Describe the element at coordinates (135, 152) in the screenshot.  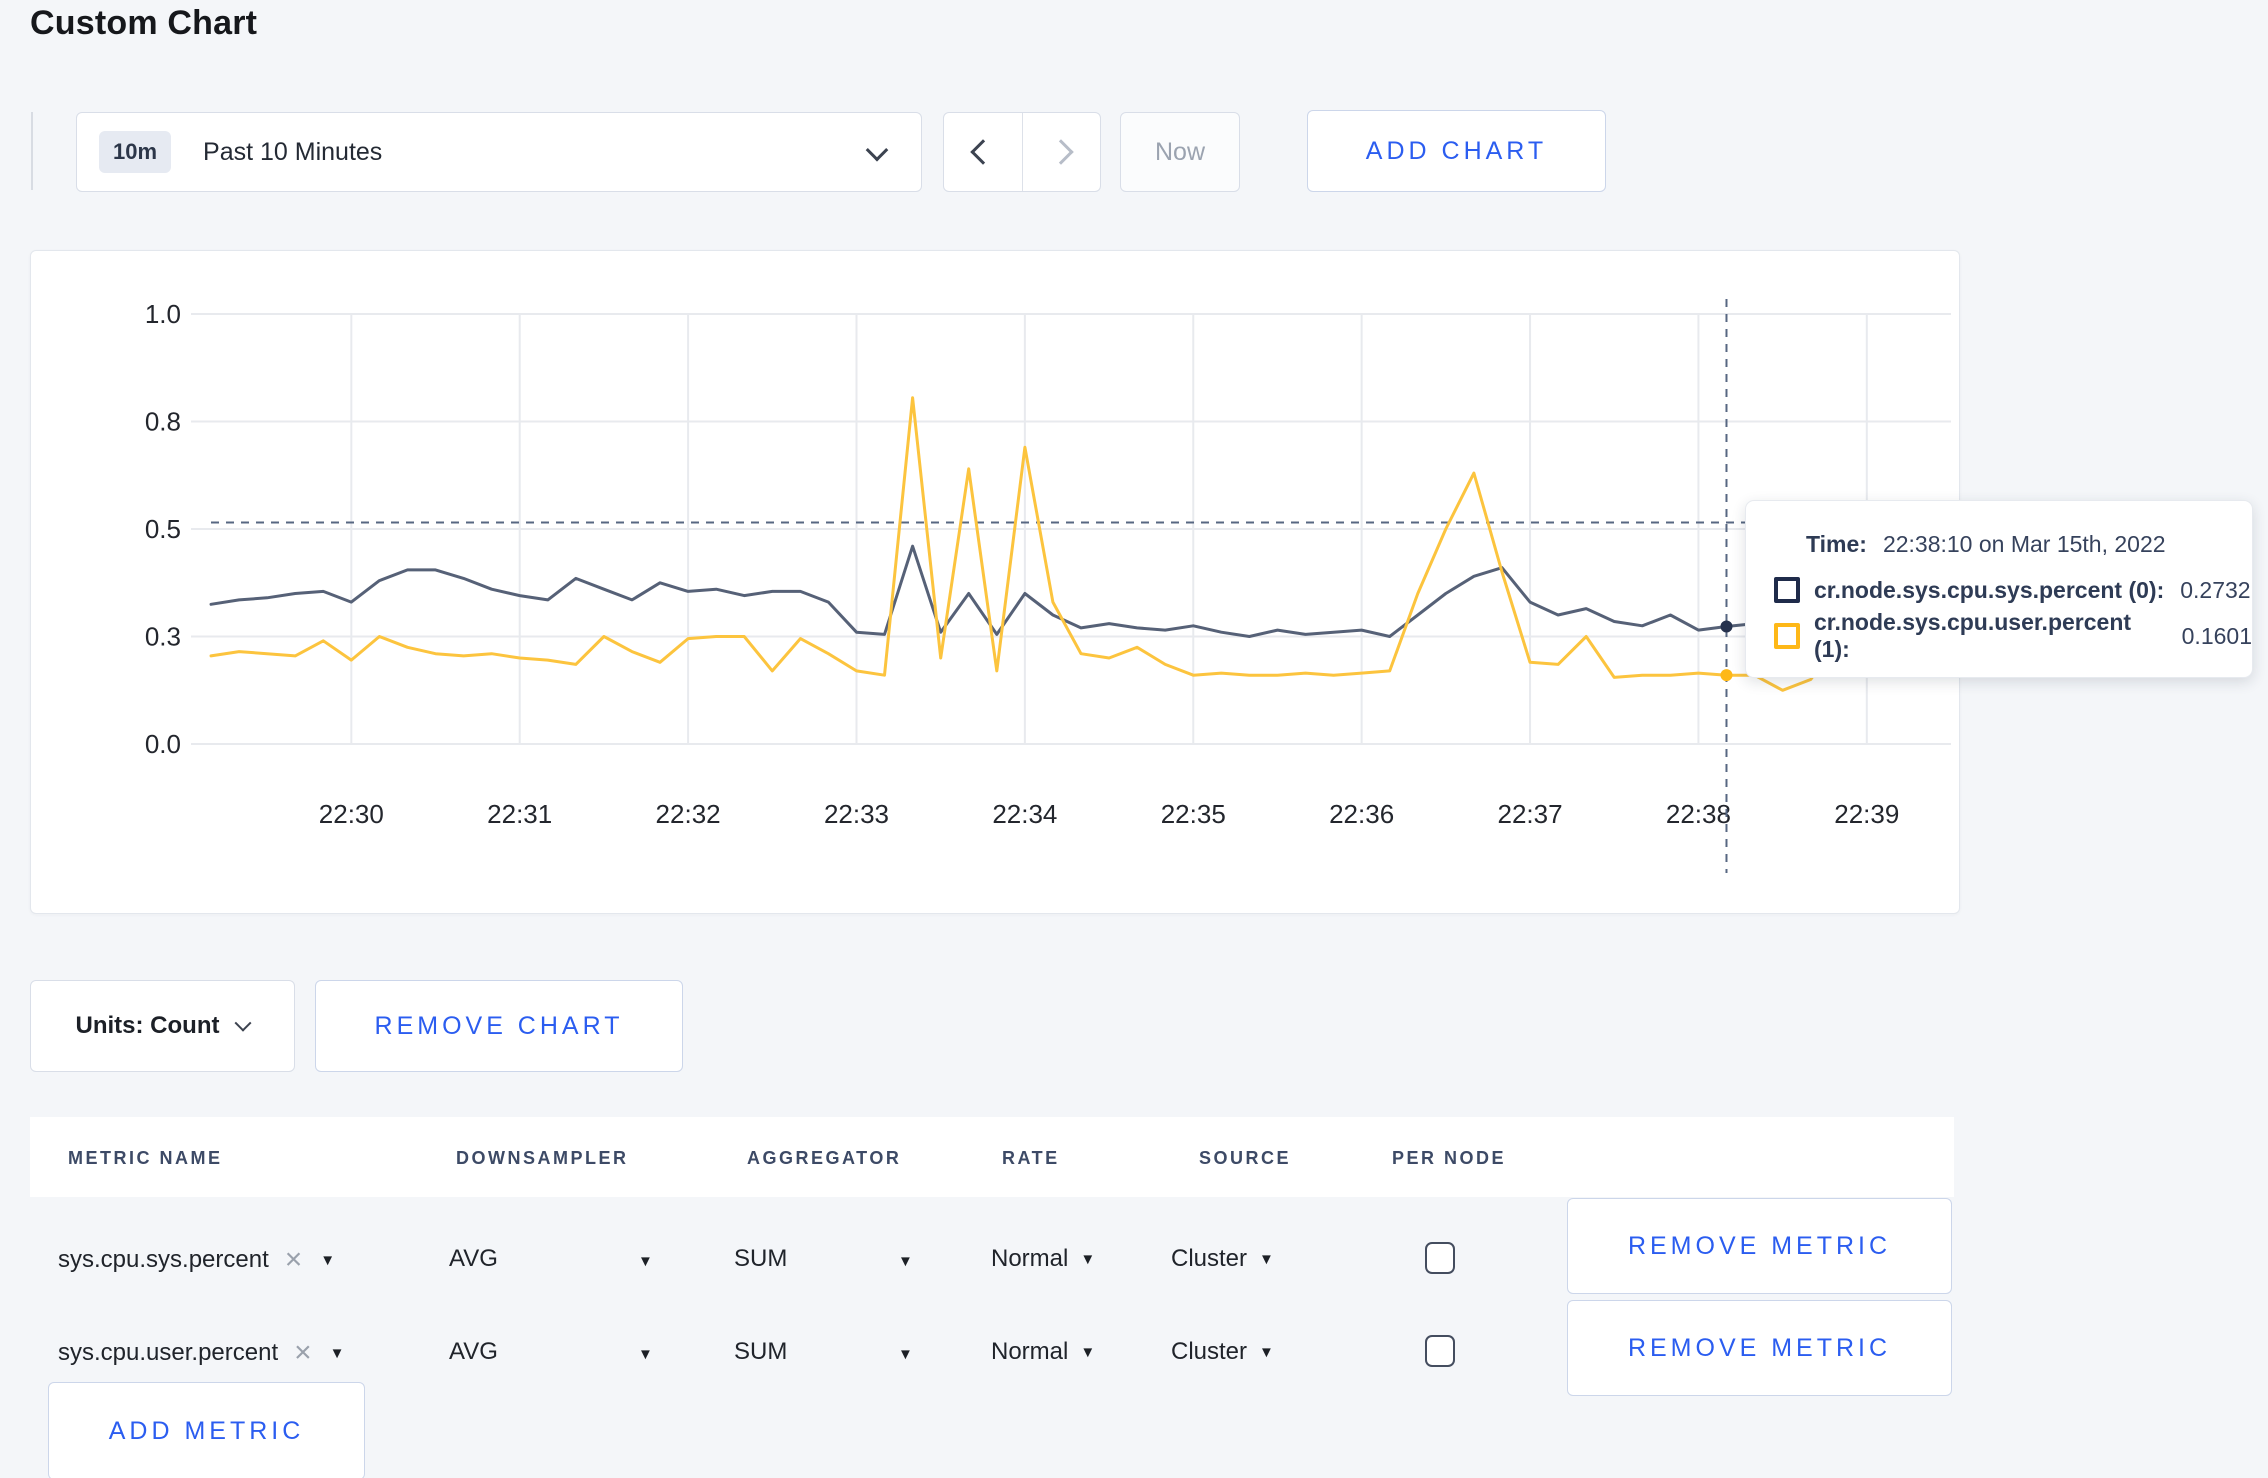
I see `time-range-badge: 10m` at that location.